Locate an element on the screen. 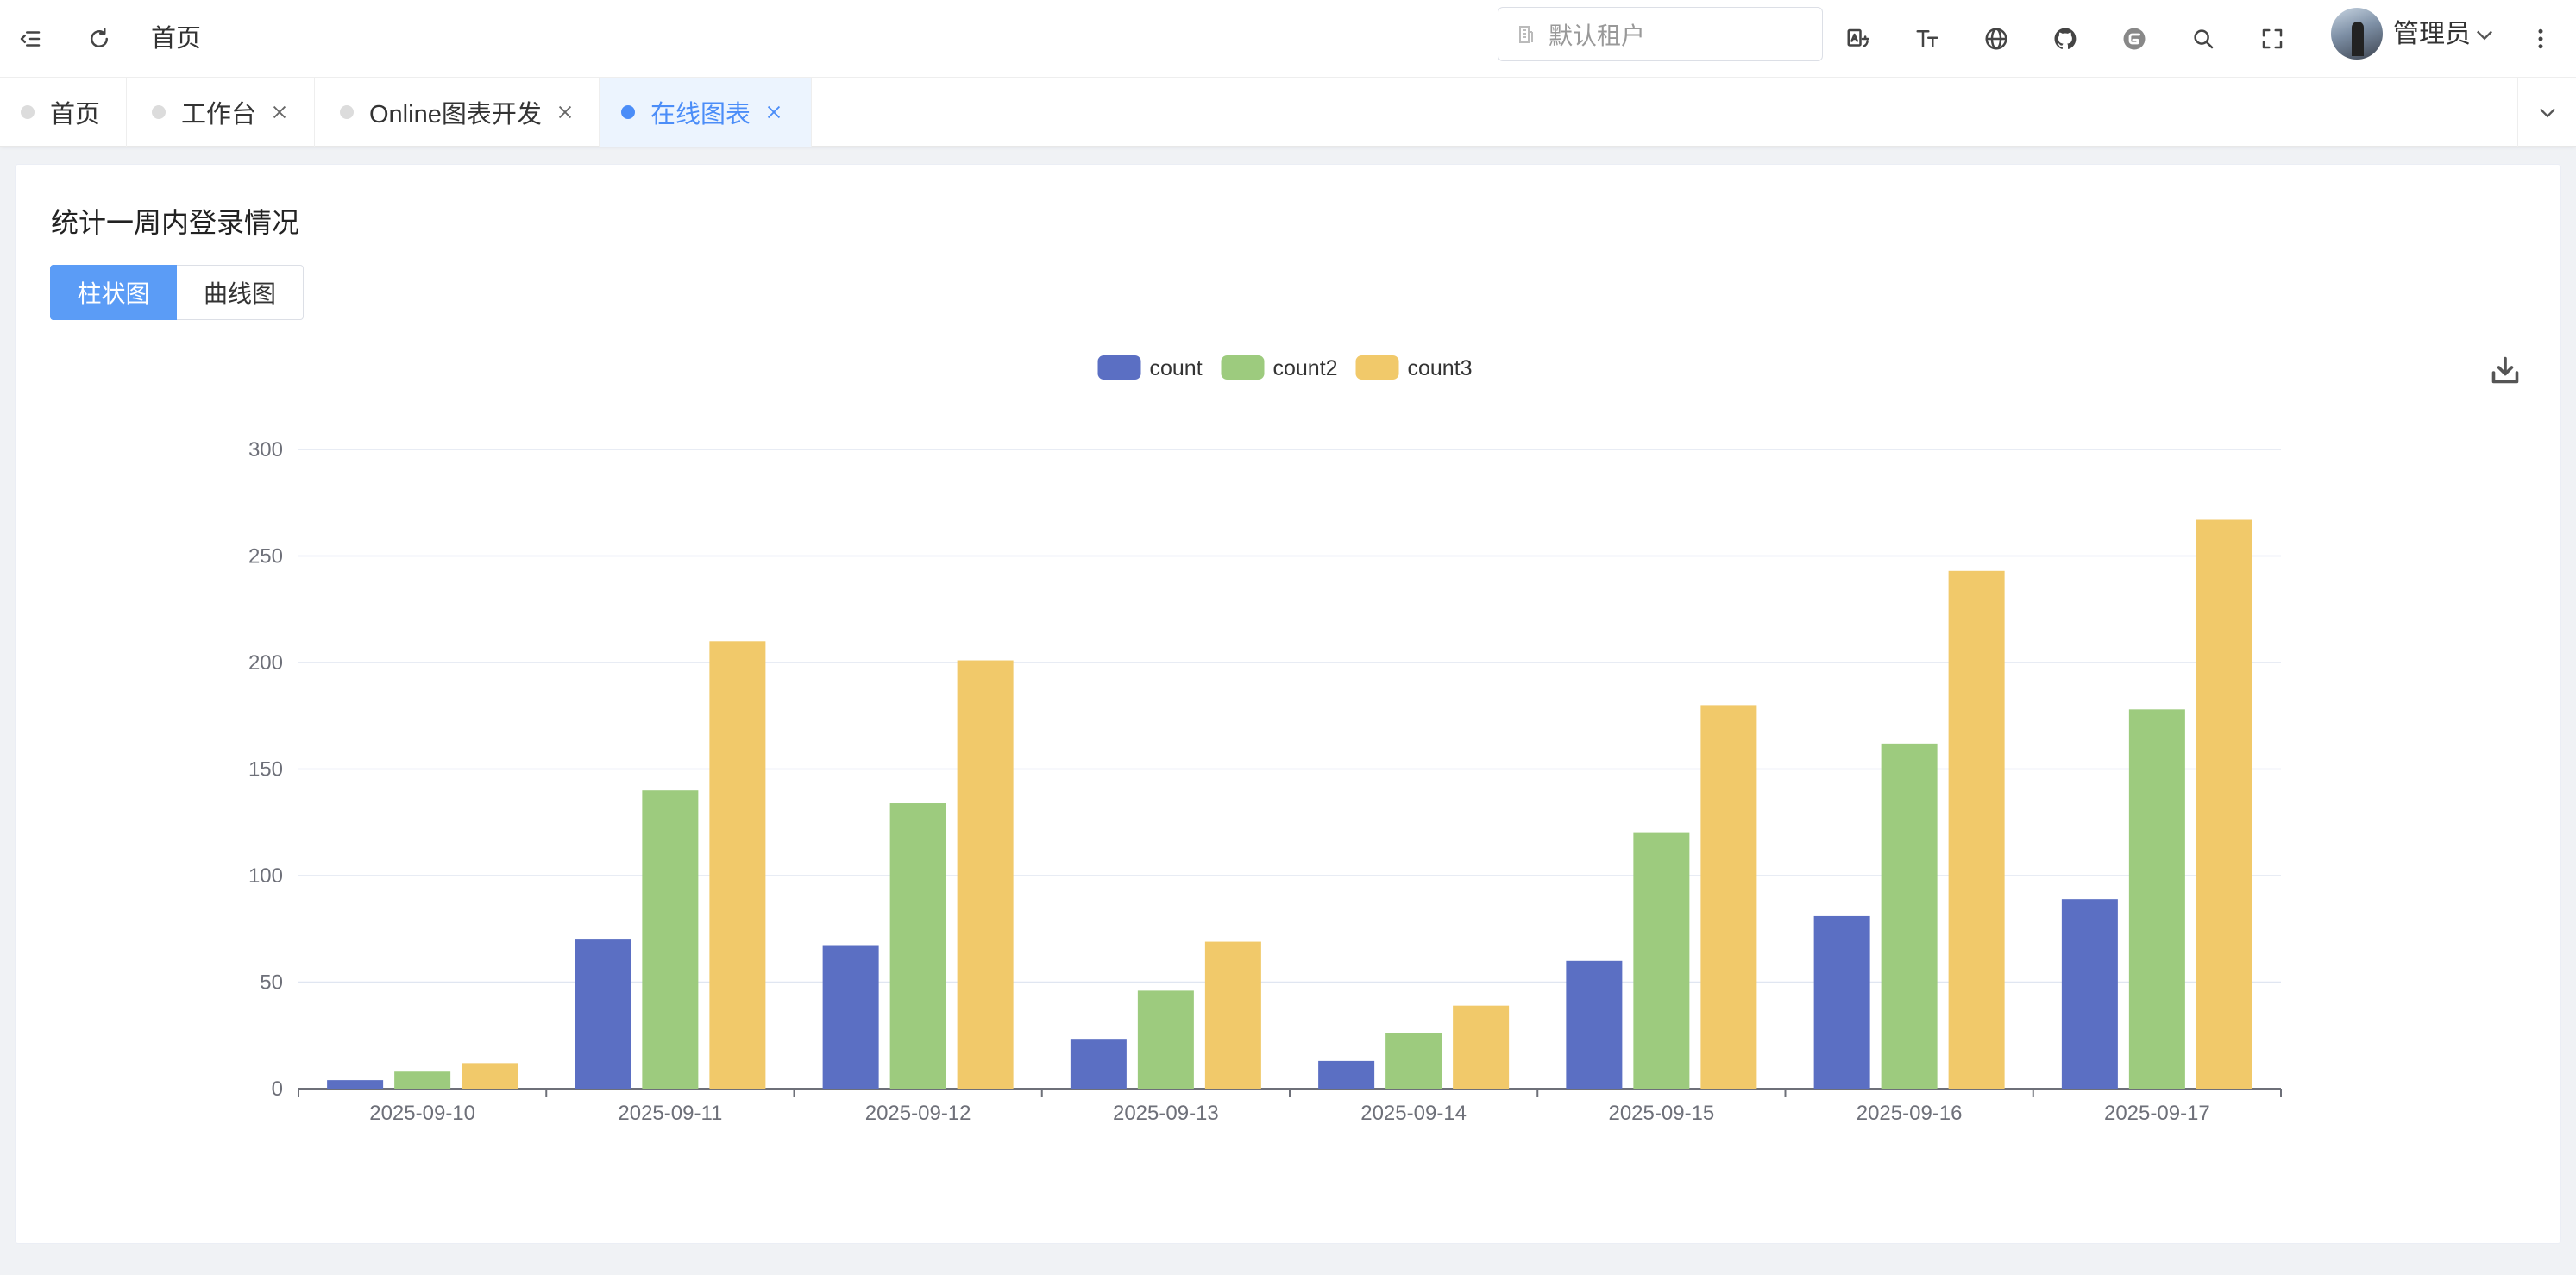  legend-label: count2 is located at coordinates (1305, 368).